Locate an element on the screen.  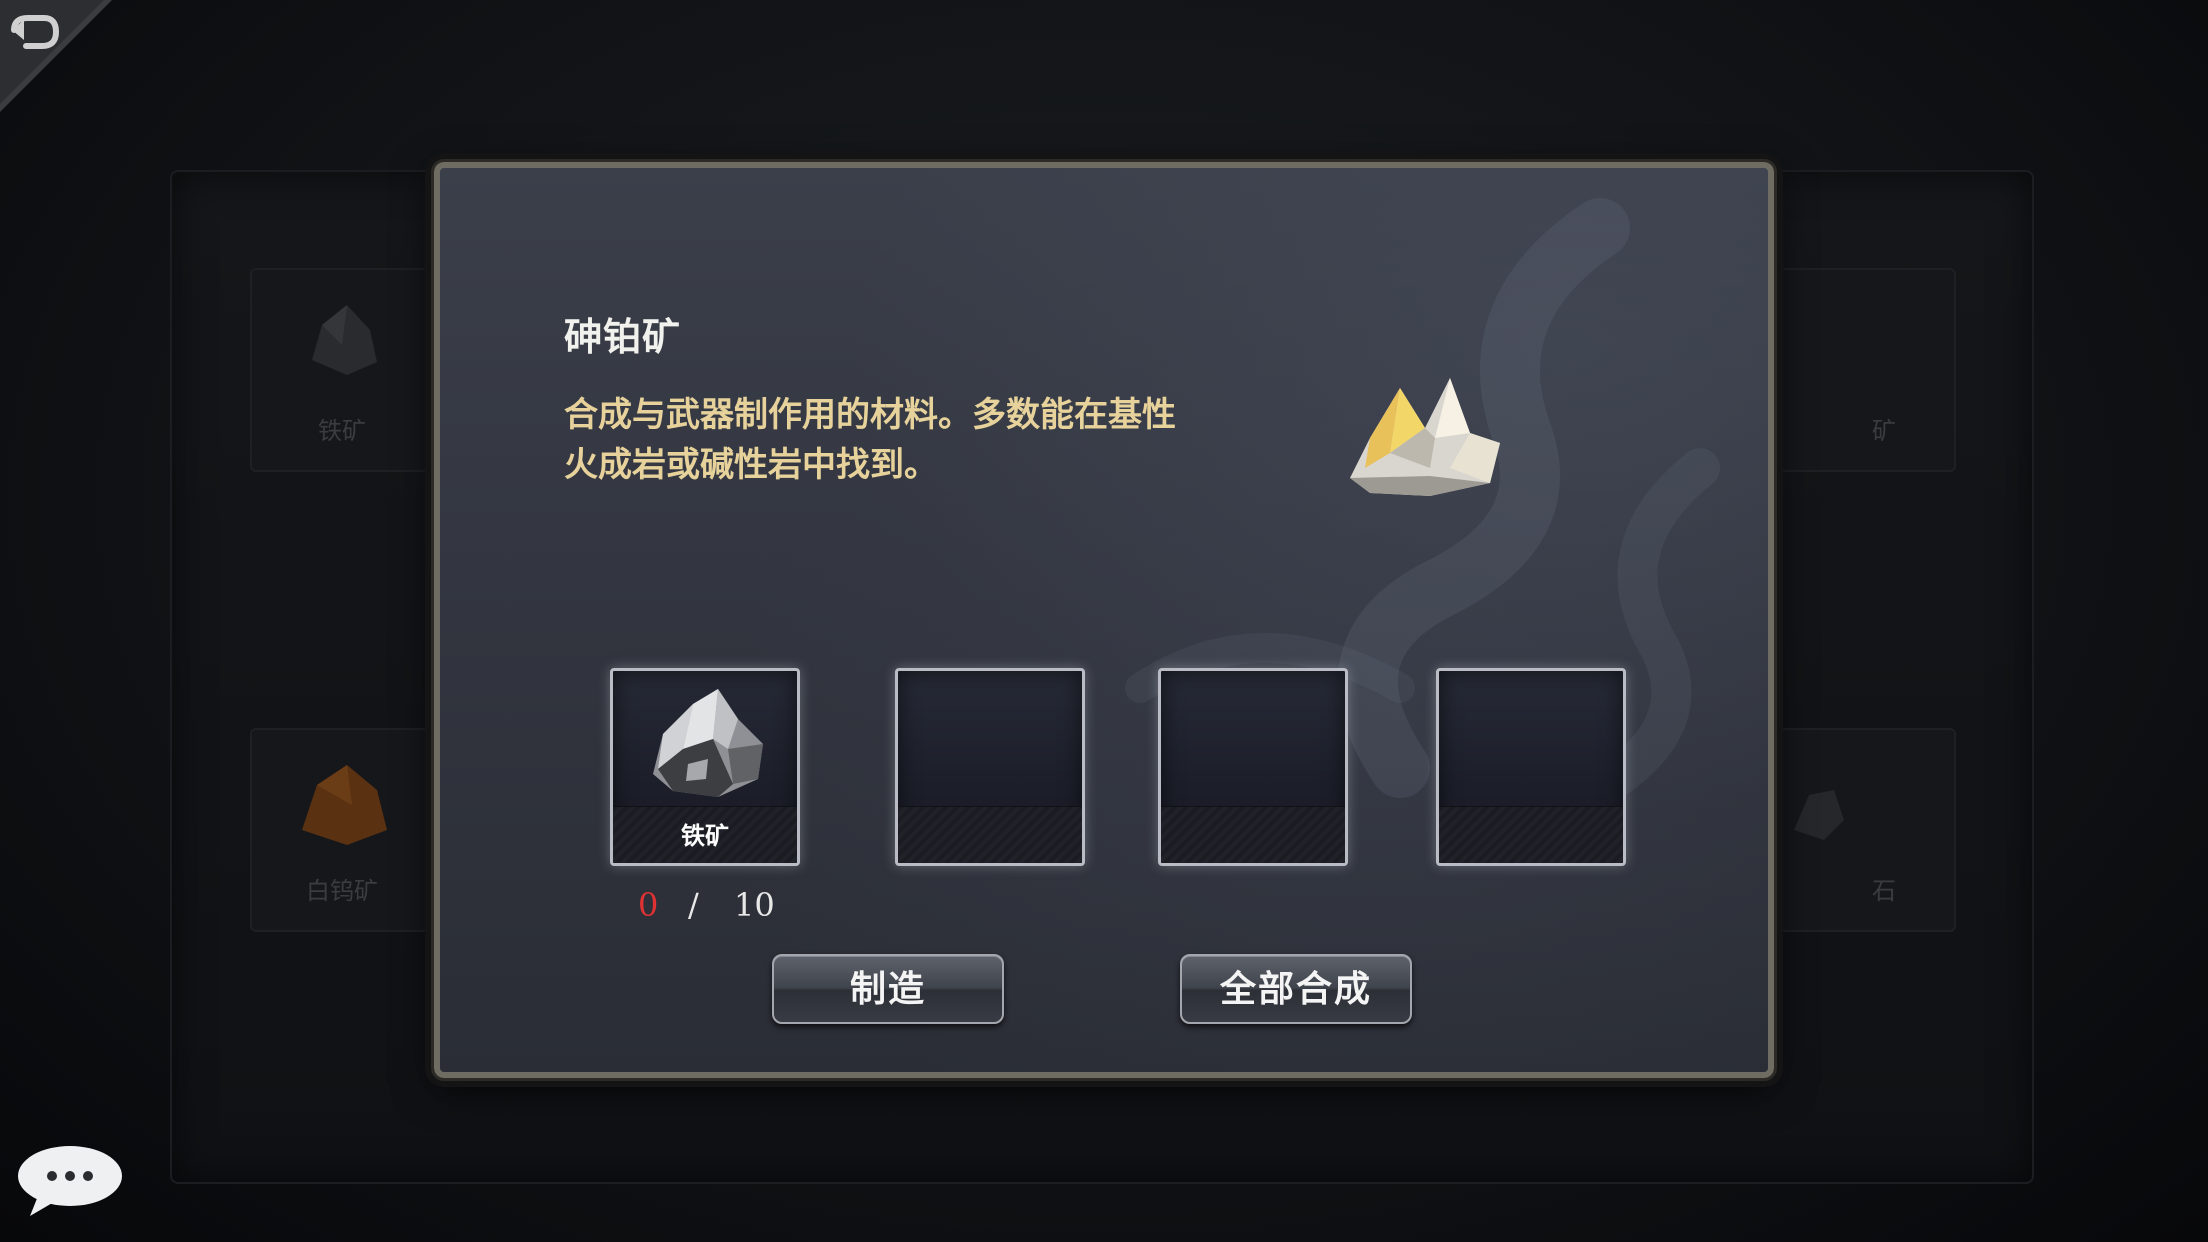
inventory-slot-label: 铁矿 is located at coordinates (342, 431).